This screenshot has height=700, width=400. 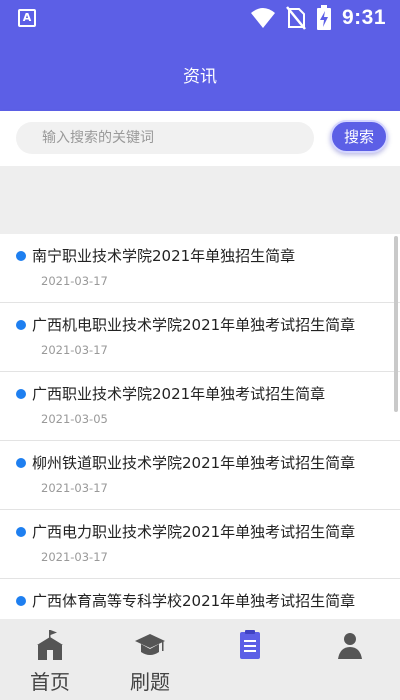 I want to click on tab-profile, so click(x=350, y=659).